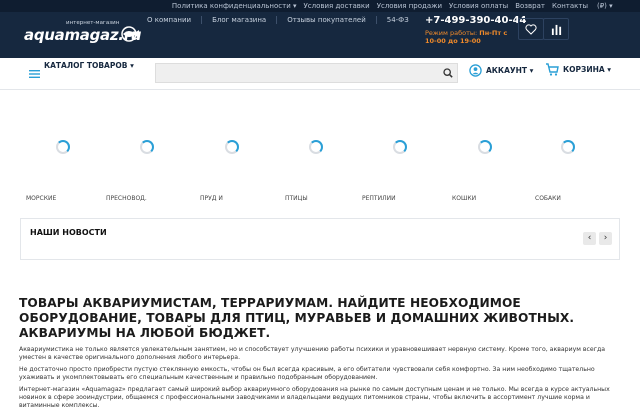  I want to click on account-menu: АККАУНТ ▾, so click(501, 70).